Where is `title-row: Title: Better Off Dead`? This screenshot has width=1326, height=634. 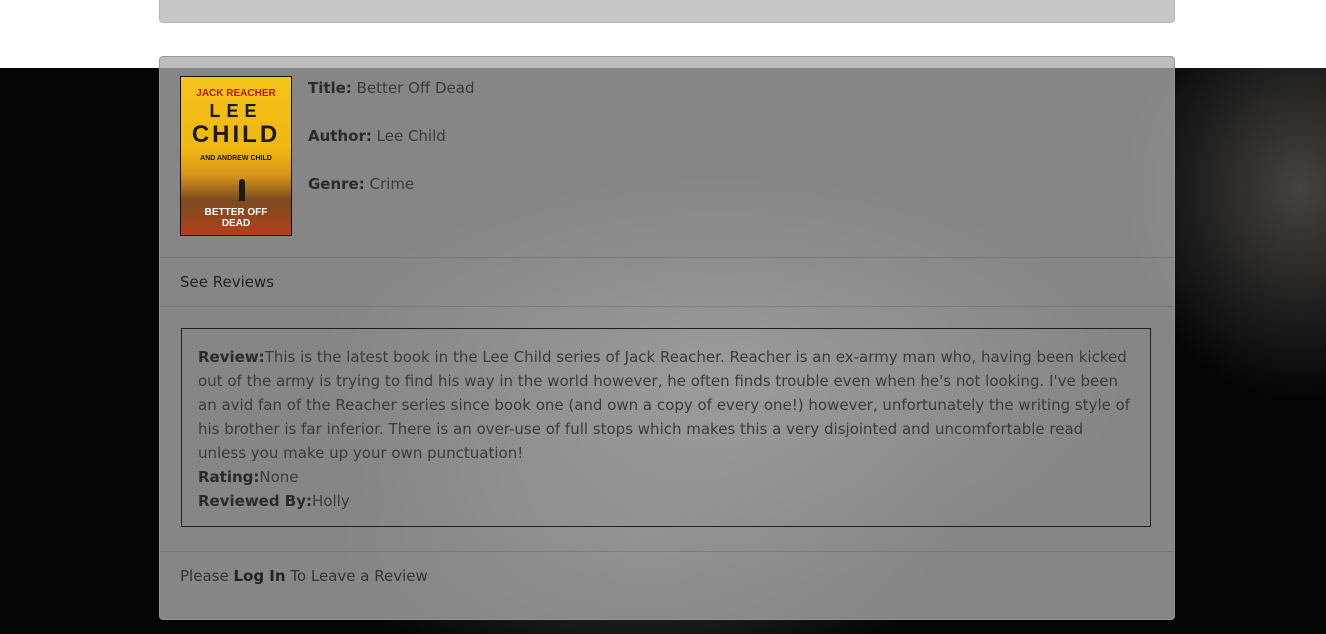 title-row: Title: Better Off Dead is located at coordinates (391, 102).